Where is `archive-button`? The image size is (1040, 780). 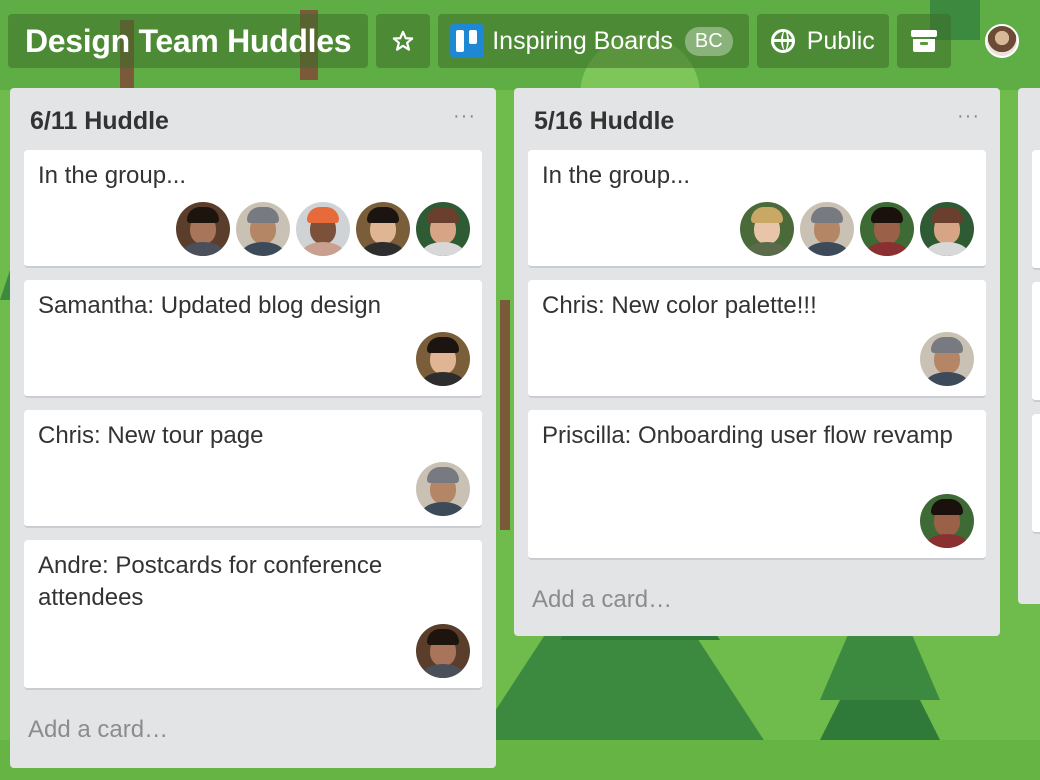
archive-button is located at coordinates (923, 41).